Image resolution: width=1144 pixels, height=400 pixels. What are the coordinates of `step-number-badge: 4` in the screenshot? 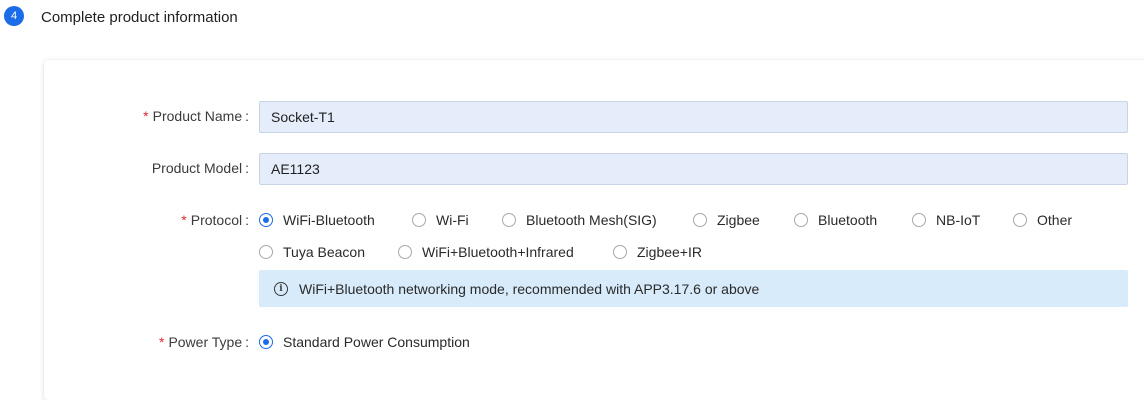 It's located at (14, 16).